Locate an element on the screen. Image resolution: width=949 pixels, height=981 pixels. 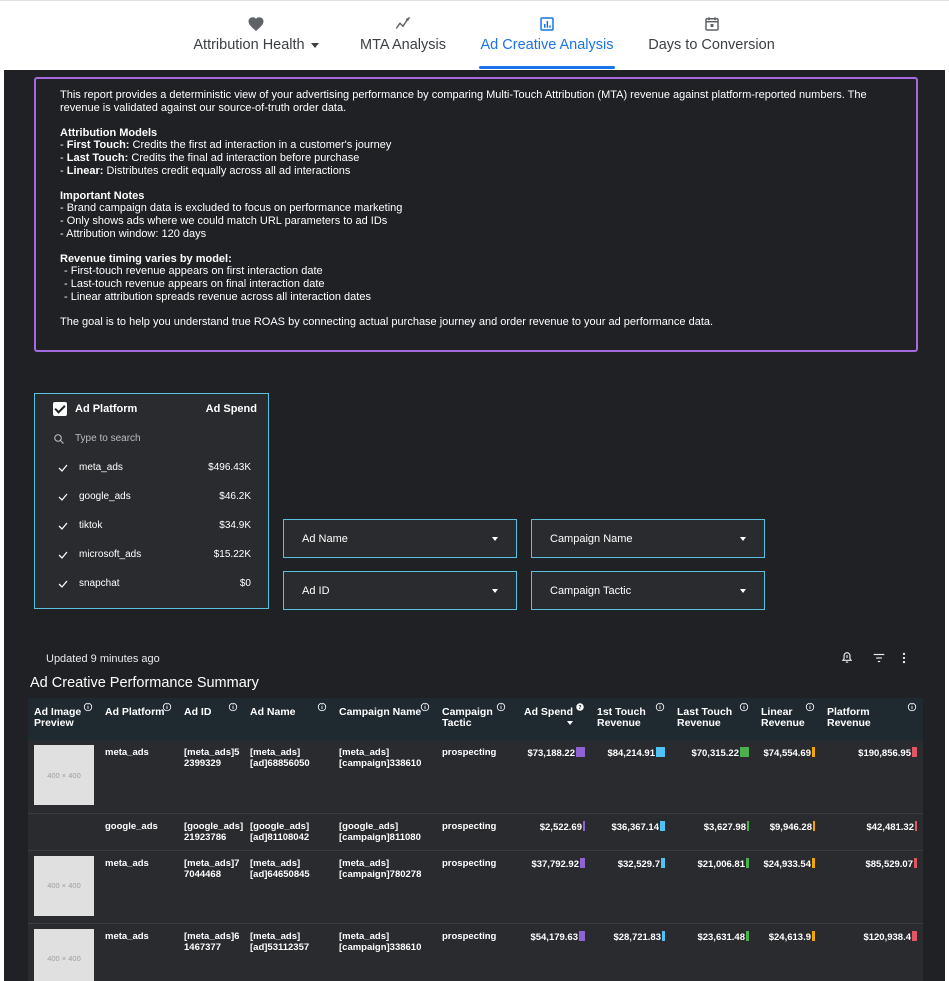
search-placeholder: Type to search is located at coordinates (108, 438).